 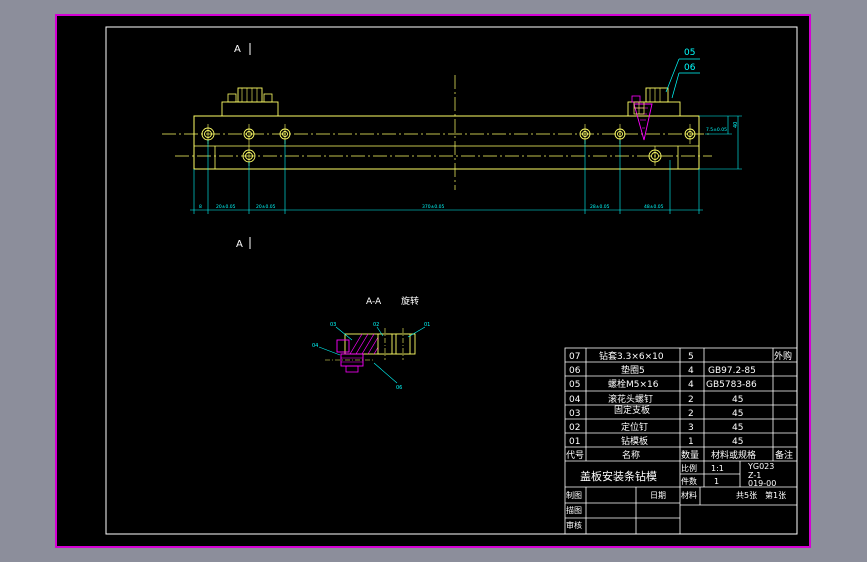 I want to click on bom-row-name: 钻模板, so click(x=634, y=441).